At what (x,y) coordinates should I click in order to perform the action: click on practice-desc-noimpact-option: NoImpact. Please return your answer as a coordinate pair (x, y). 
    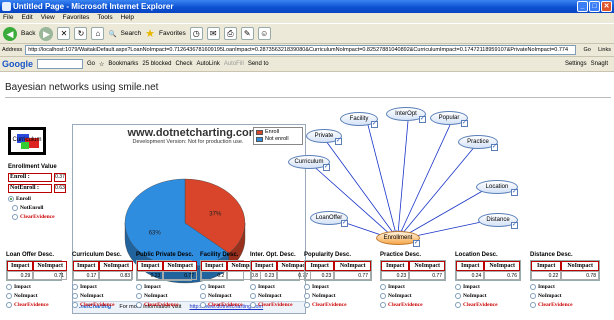
    Looking at the image, I should click on (413, 296).